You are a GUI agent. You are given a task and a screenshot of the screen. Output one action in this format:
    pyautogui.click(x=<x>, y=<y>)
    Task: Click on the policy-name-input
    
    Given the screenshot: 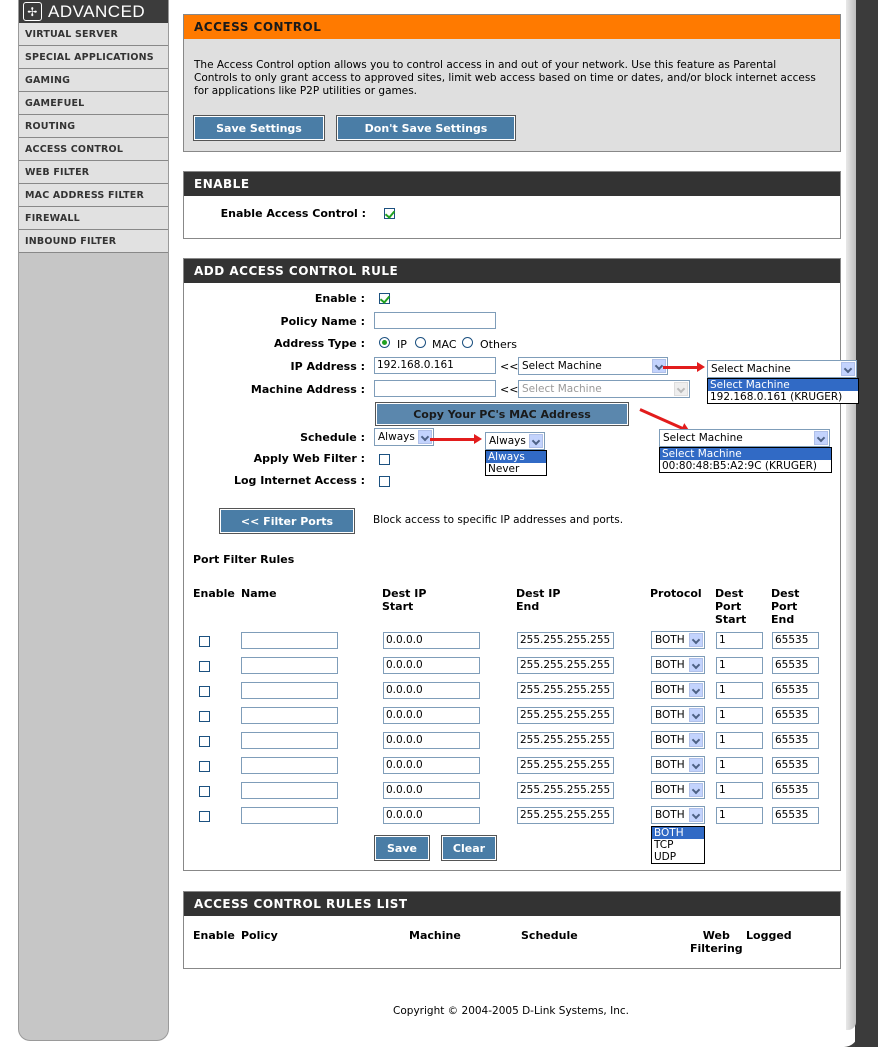 What is the action you would take?
    pyautogui.click(x=435, y=320)
    